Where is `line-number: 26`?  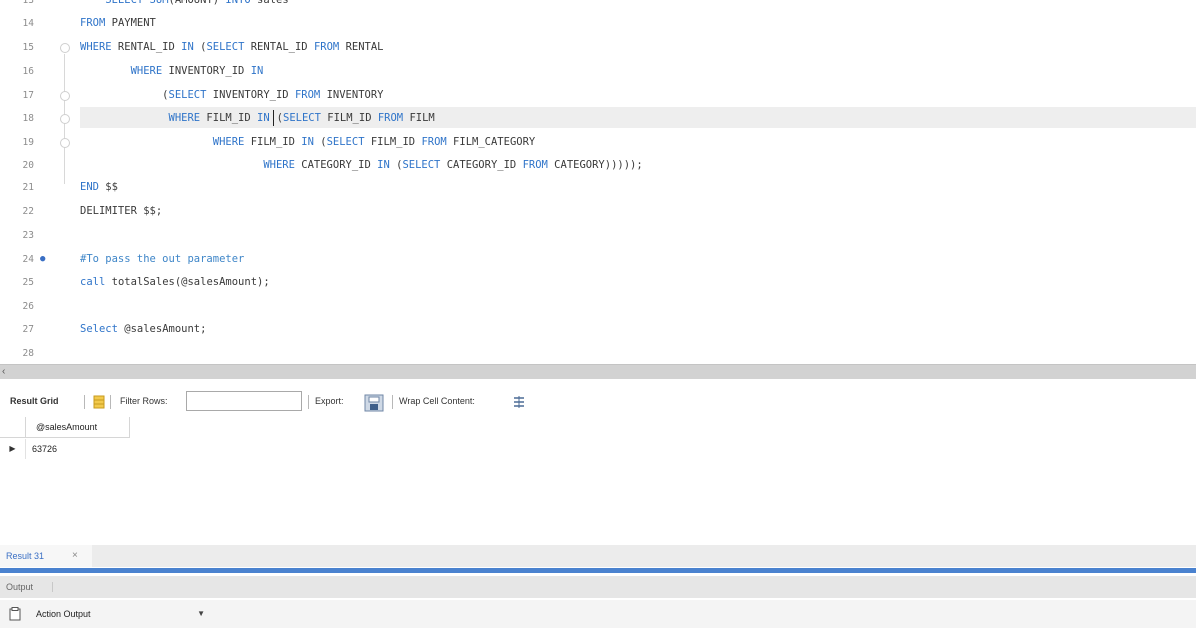 line-number: 26 is located at coordinates (28, 306).